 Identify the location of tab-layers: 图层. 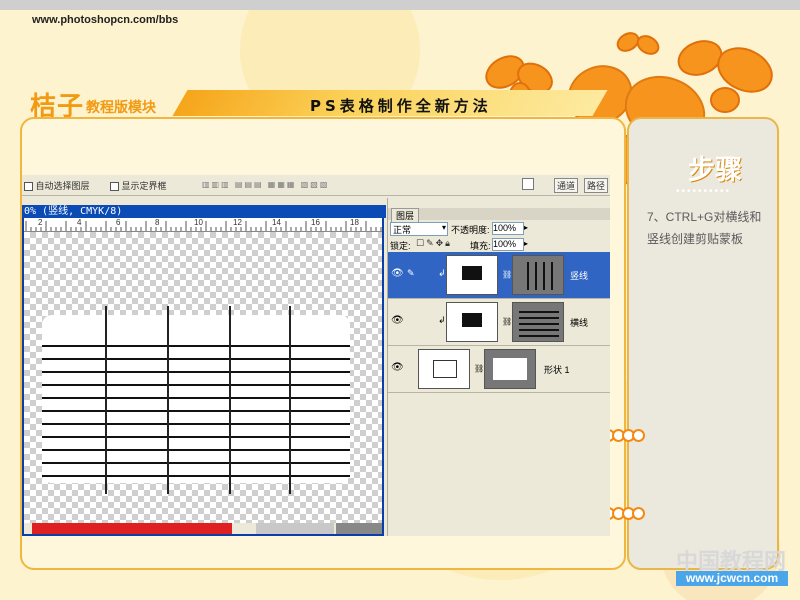
(405, 215).